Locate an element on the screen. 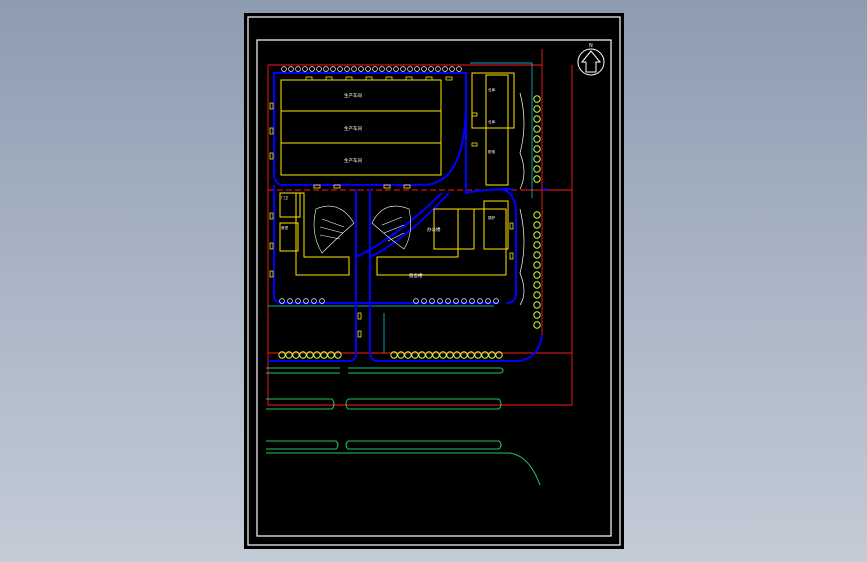  north-label: N is located at coordinates (591, 46).